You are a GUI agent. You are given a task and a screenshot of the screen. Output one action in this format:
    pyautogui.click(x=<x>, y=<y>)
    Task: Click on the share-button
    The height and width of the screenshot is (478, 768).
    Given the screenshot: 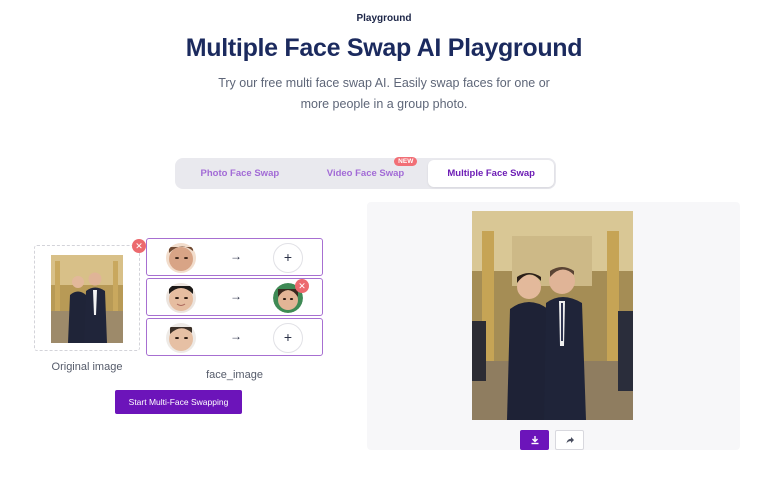 What is the action you would take?
    pyautogui.click(x=569, y=440)
    